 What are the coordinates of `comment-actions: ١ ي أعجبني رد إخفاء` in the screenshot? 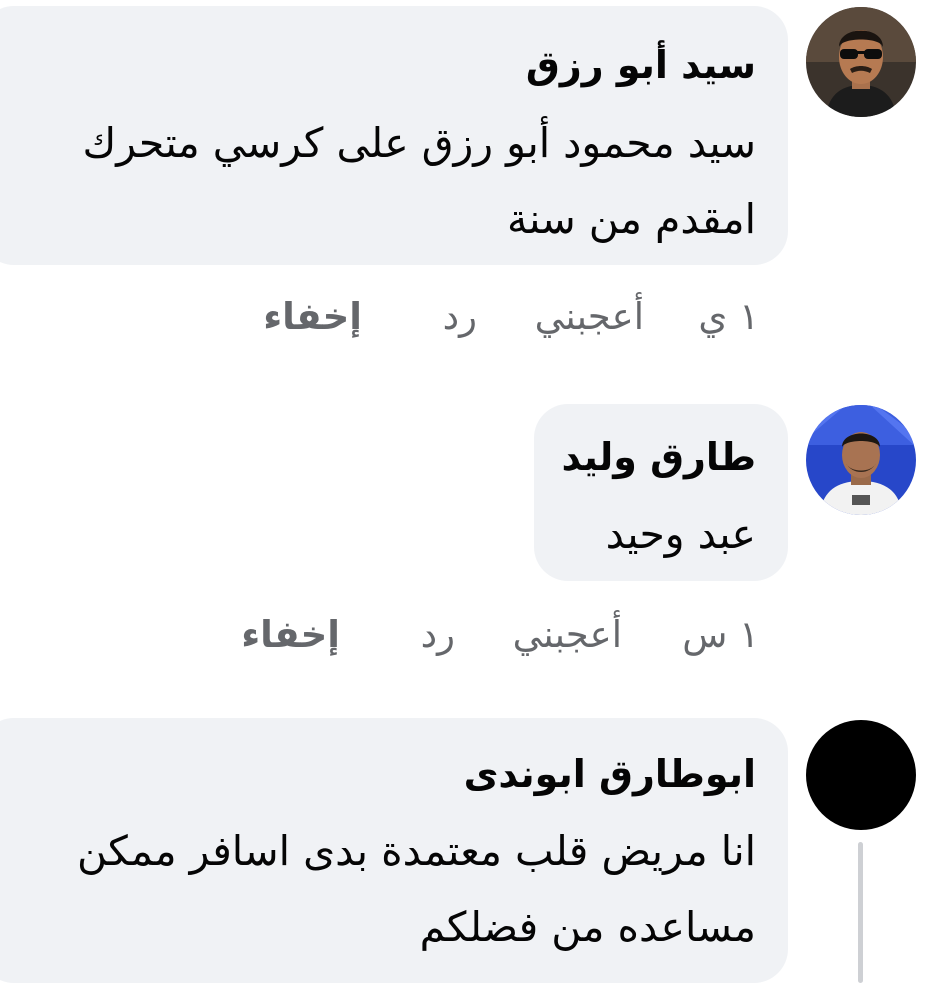 It's located at (476, 317).